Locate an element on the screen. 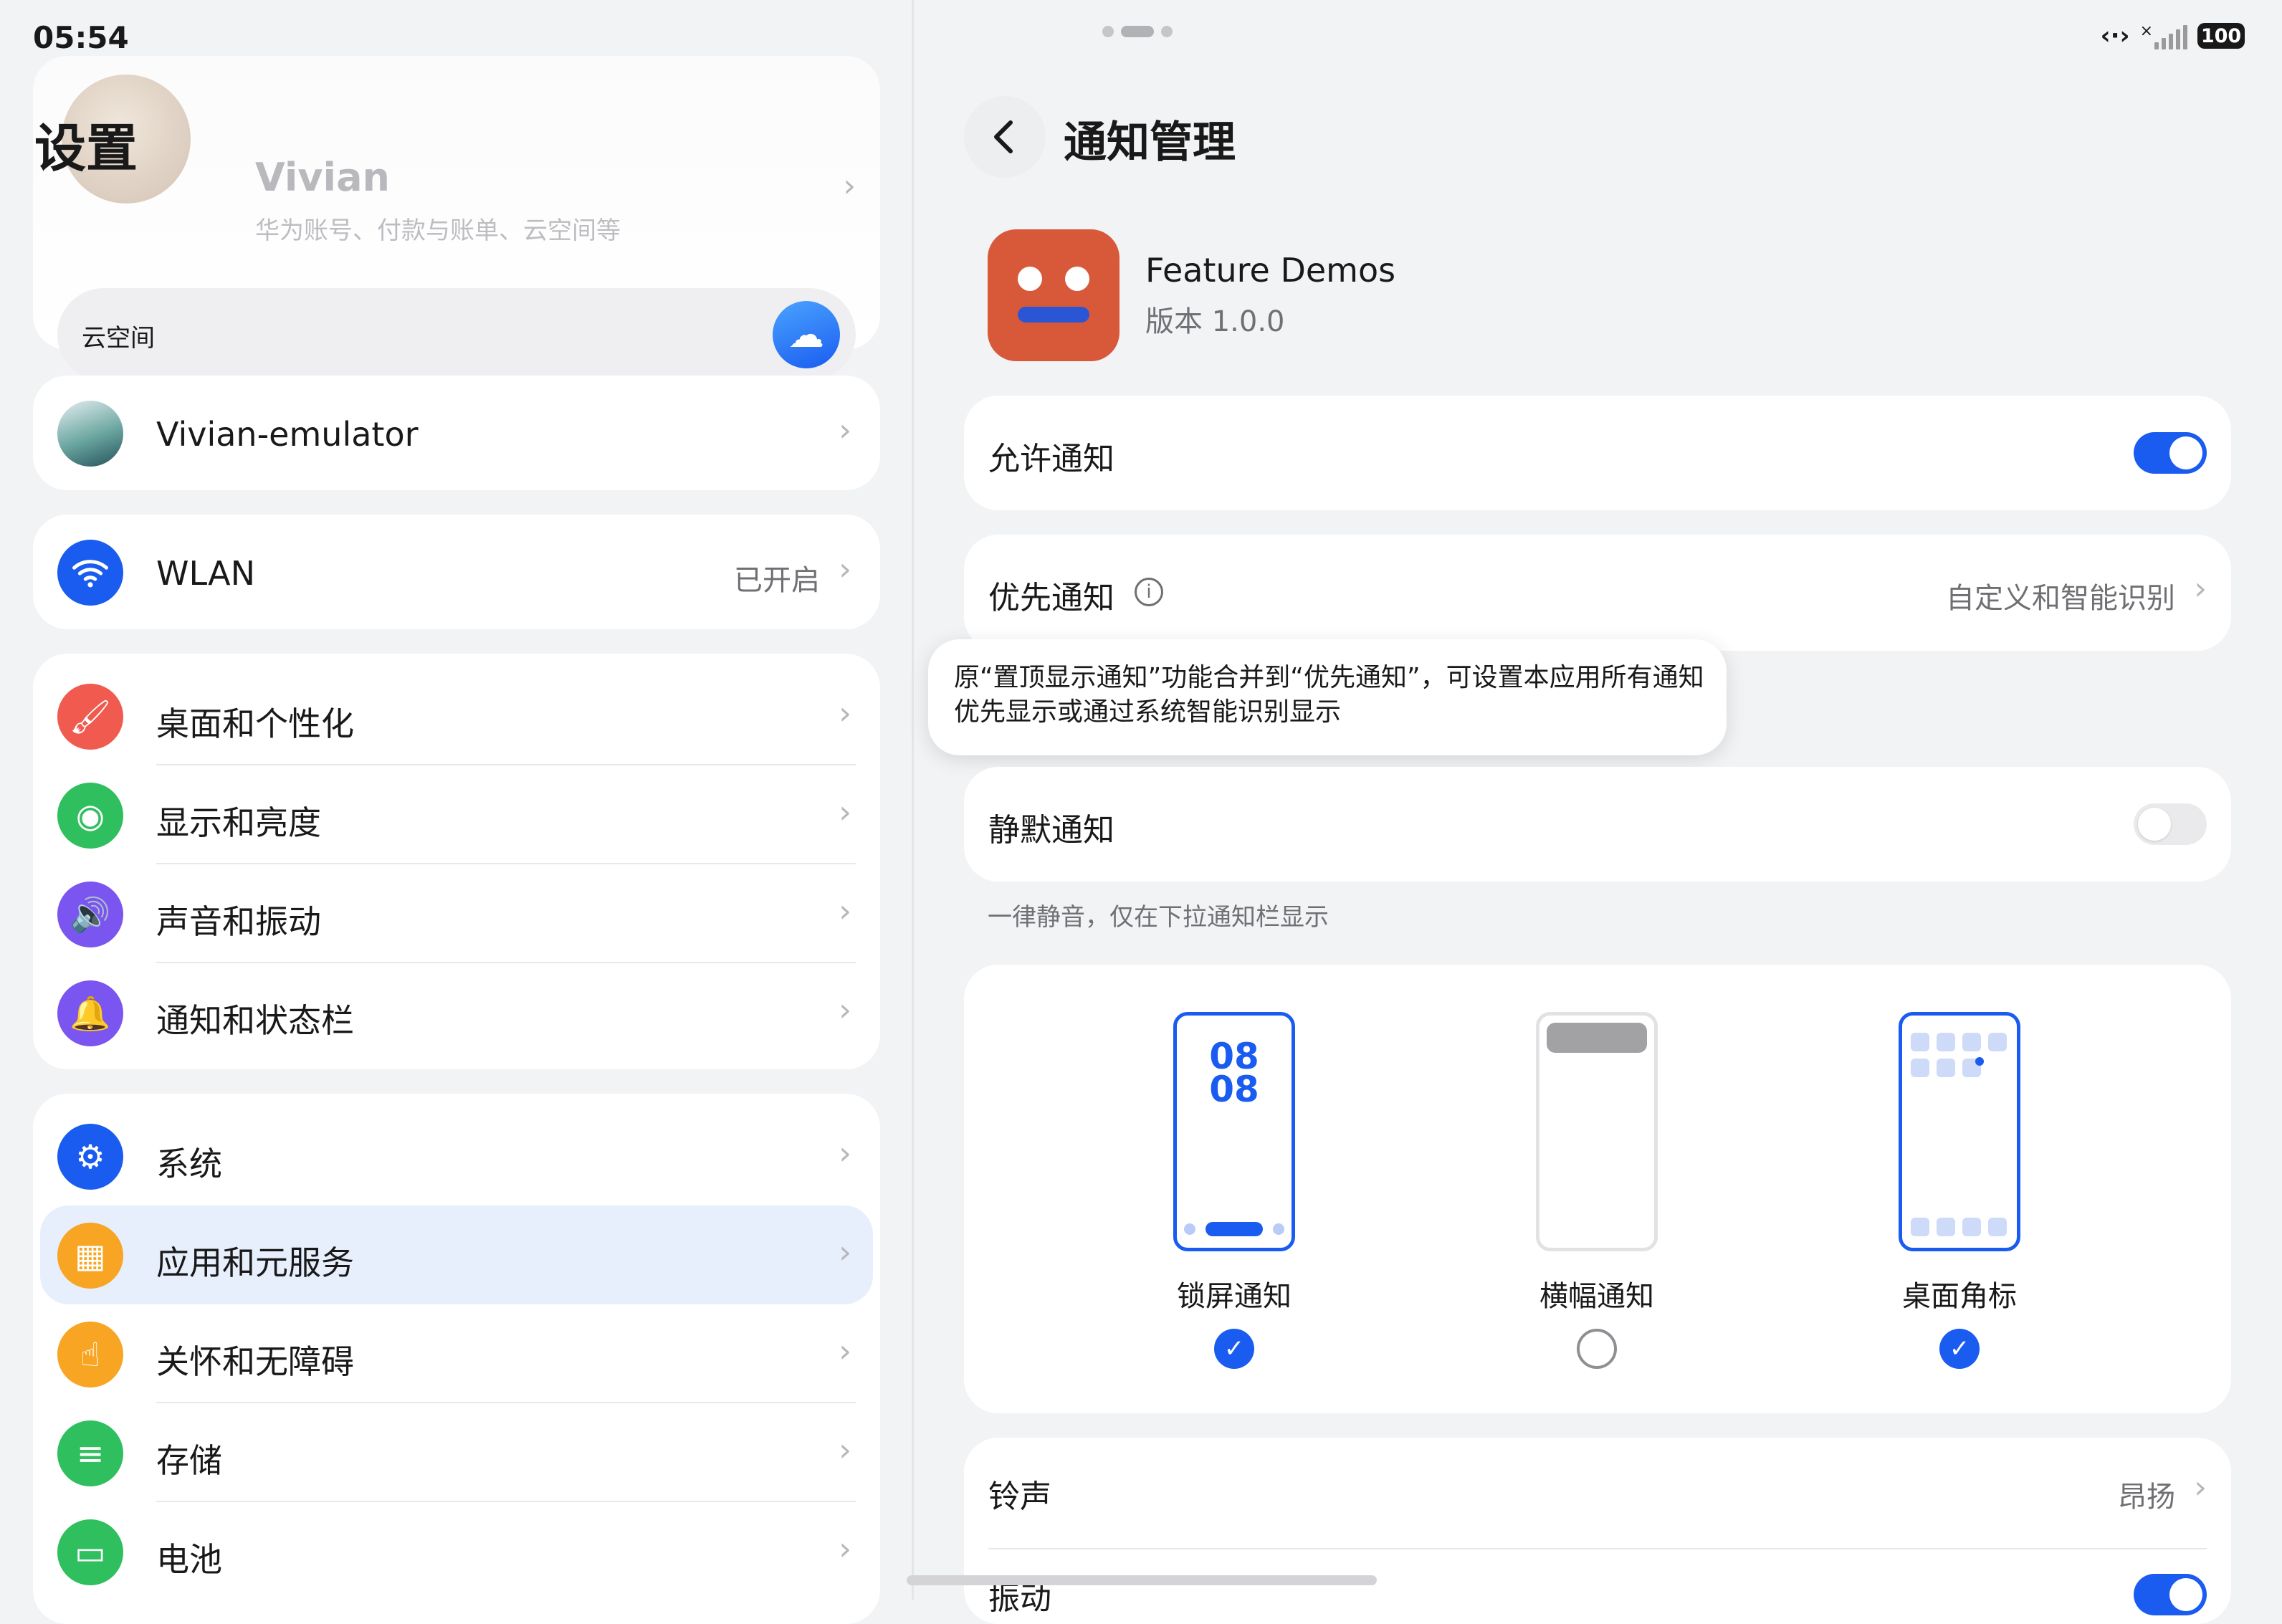  allow-notifications-row: 允许通知 is located at coordinates (1597, 453).